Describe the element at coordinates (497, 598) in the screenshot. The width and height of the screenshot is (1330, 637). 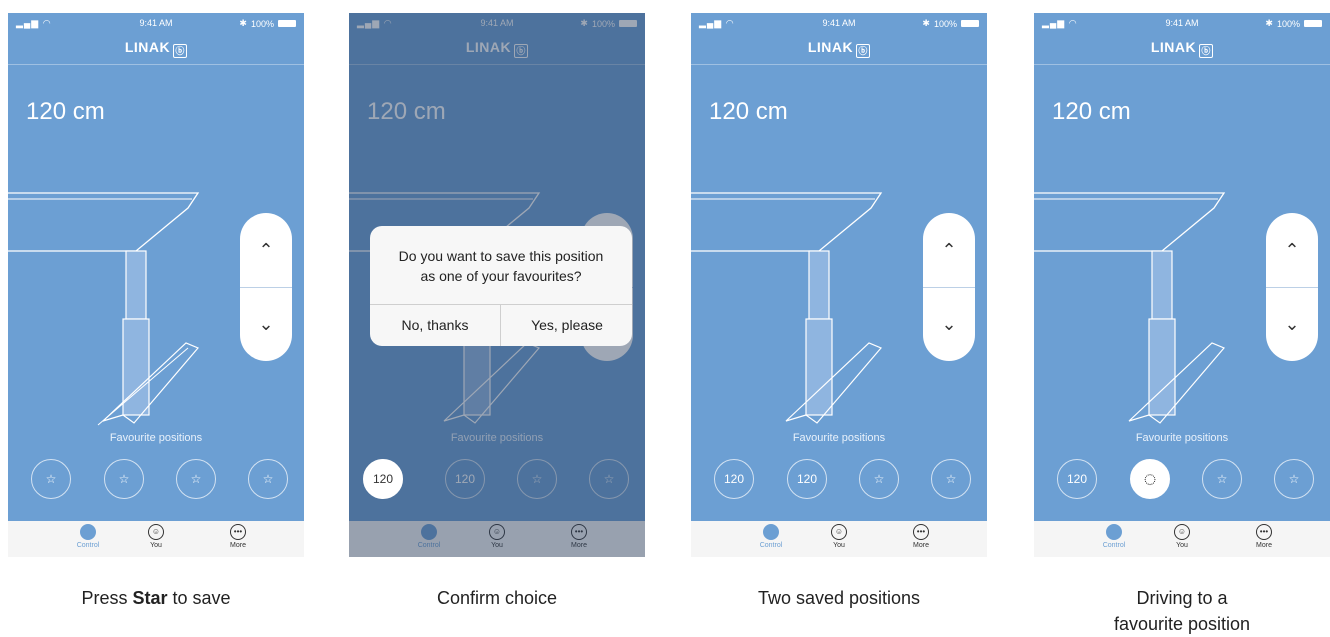
I see `caption-2: Confirm choice` at that location.